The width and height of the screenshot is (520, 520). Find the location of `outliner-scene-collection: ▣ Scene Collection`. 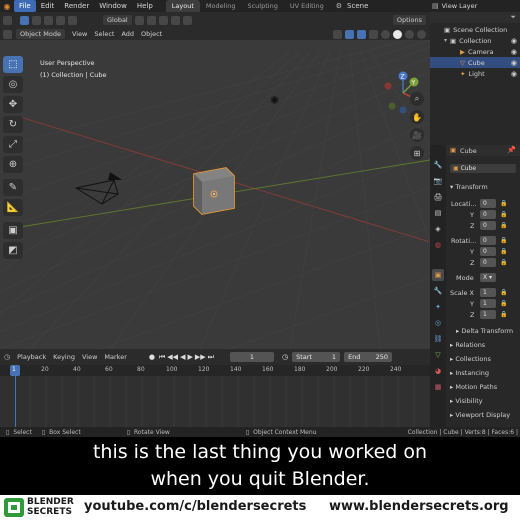

outliner-scene-collection: ▣ Scene Collection is located at coordinates (475, 29).